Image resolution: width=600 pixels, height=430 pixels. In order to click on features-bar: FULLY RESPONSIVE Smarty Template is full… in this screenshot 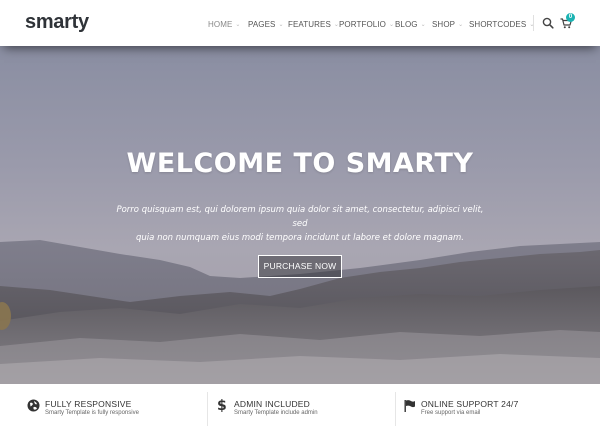, I will do `click(300, 407)`.